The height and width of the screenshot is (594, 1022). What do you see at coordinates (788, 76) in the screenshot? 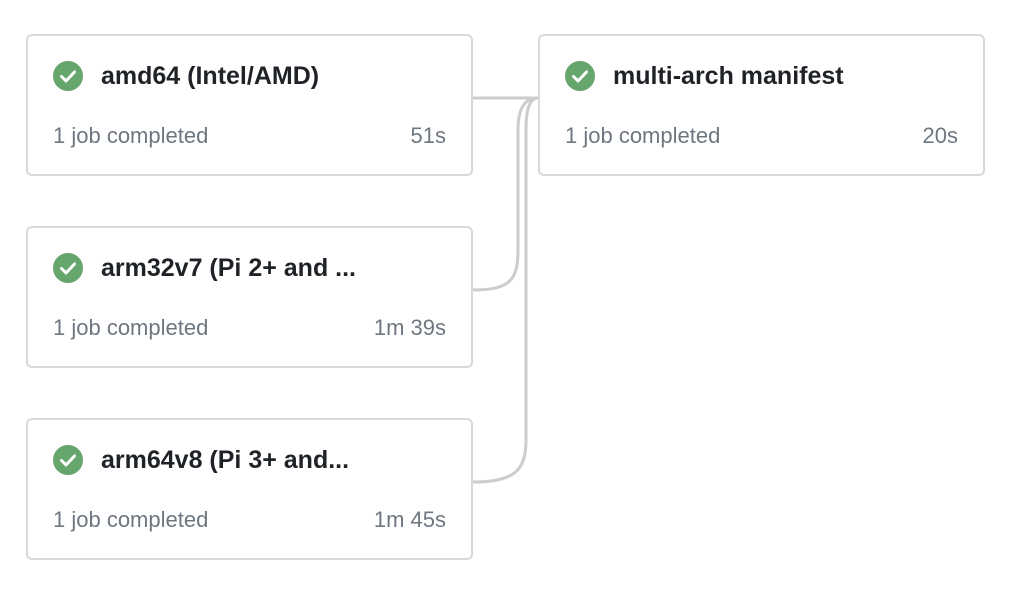
I see `job-name: multi-arch manifest` at bounding box center [788, 76].